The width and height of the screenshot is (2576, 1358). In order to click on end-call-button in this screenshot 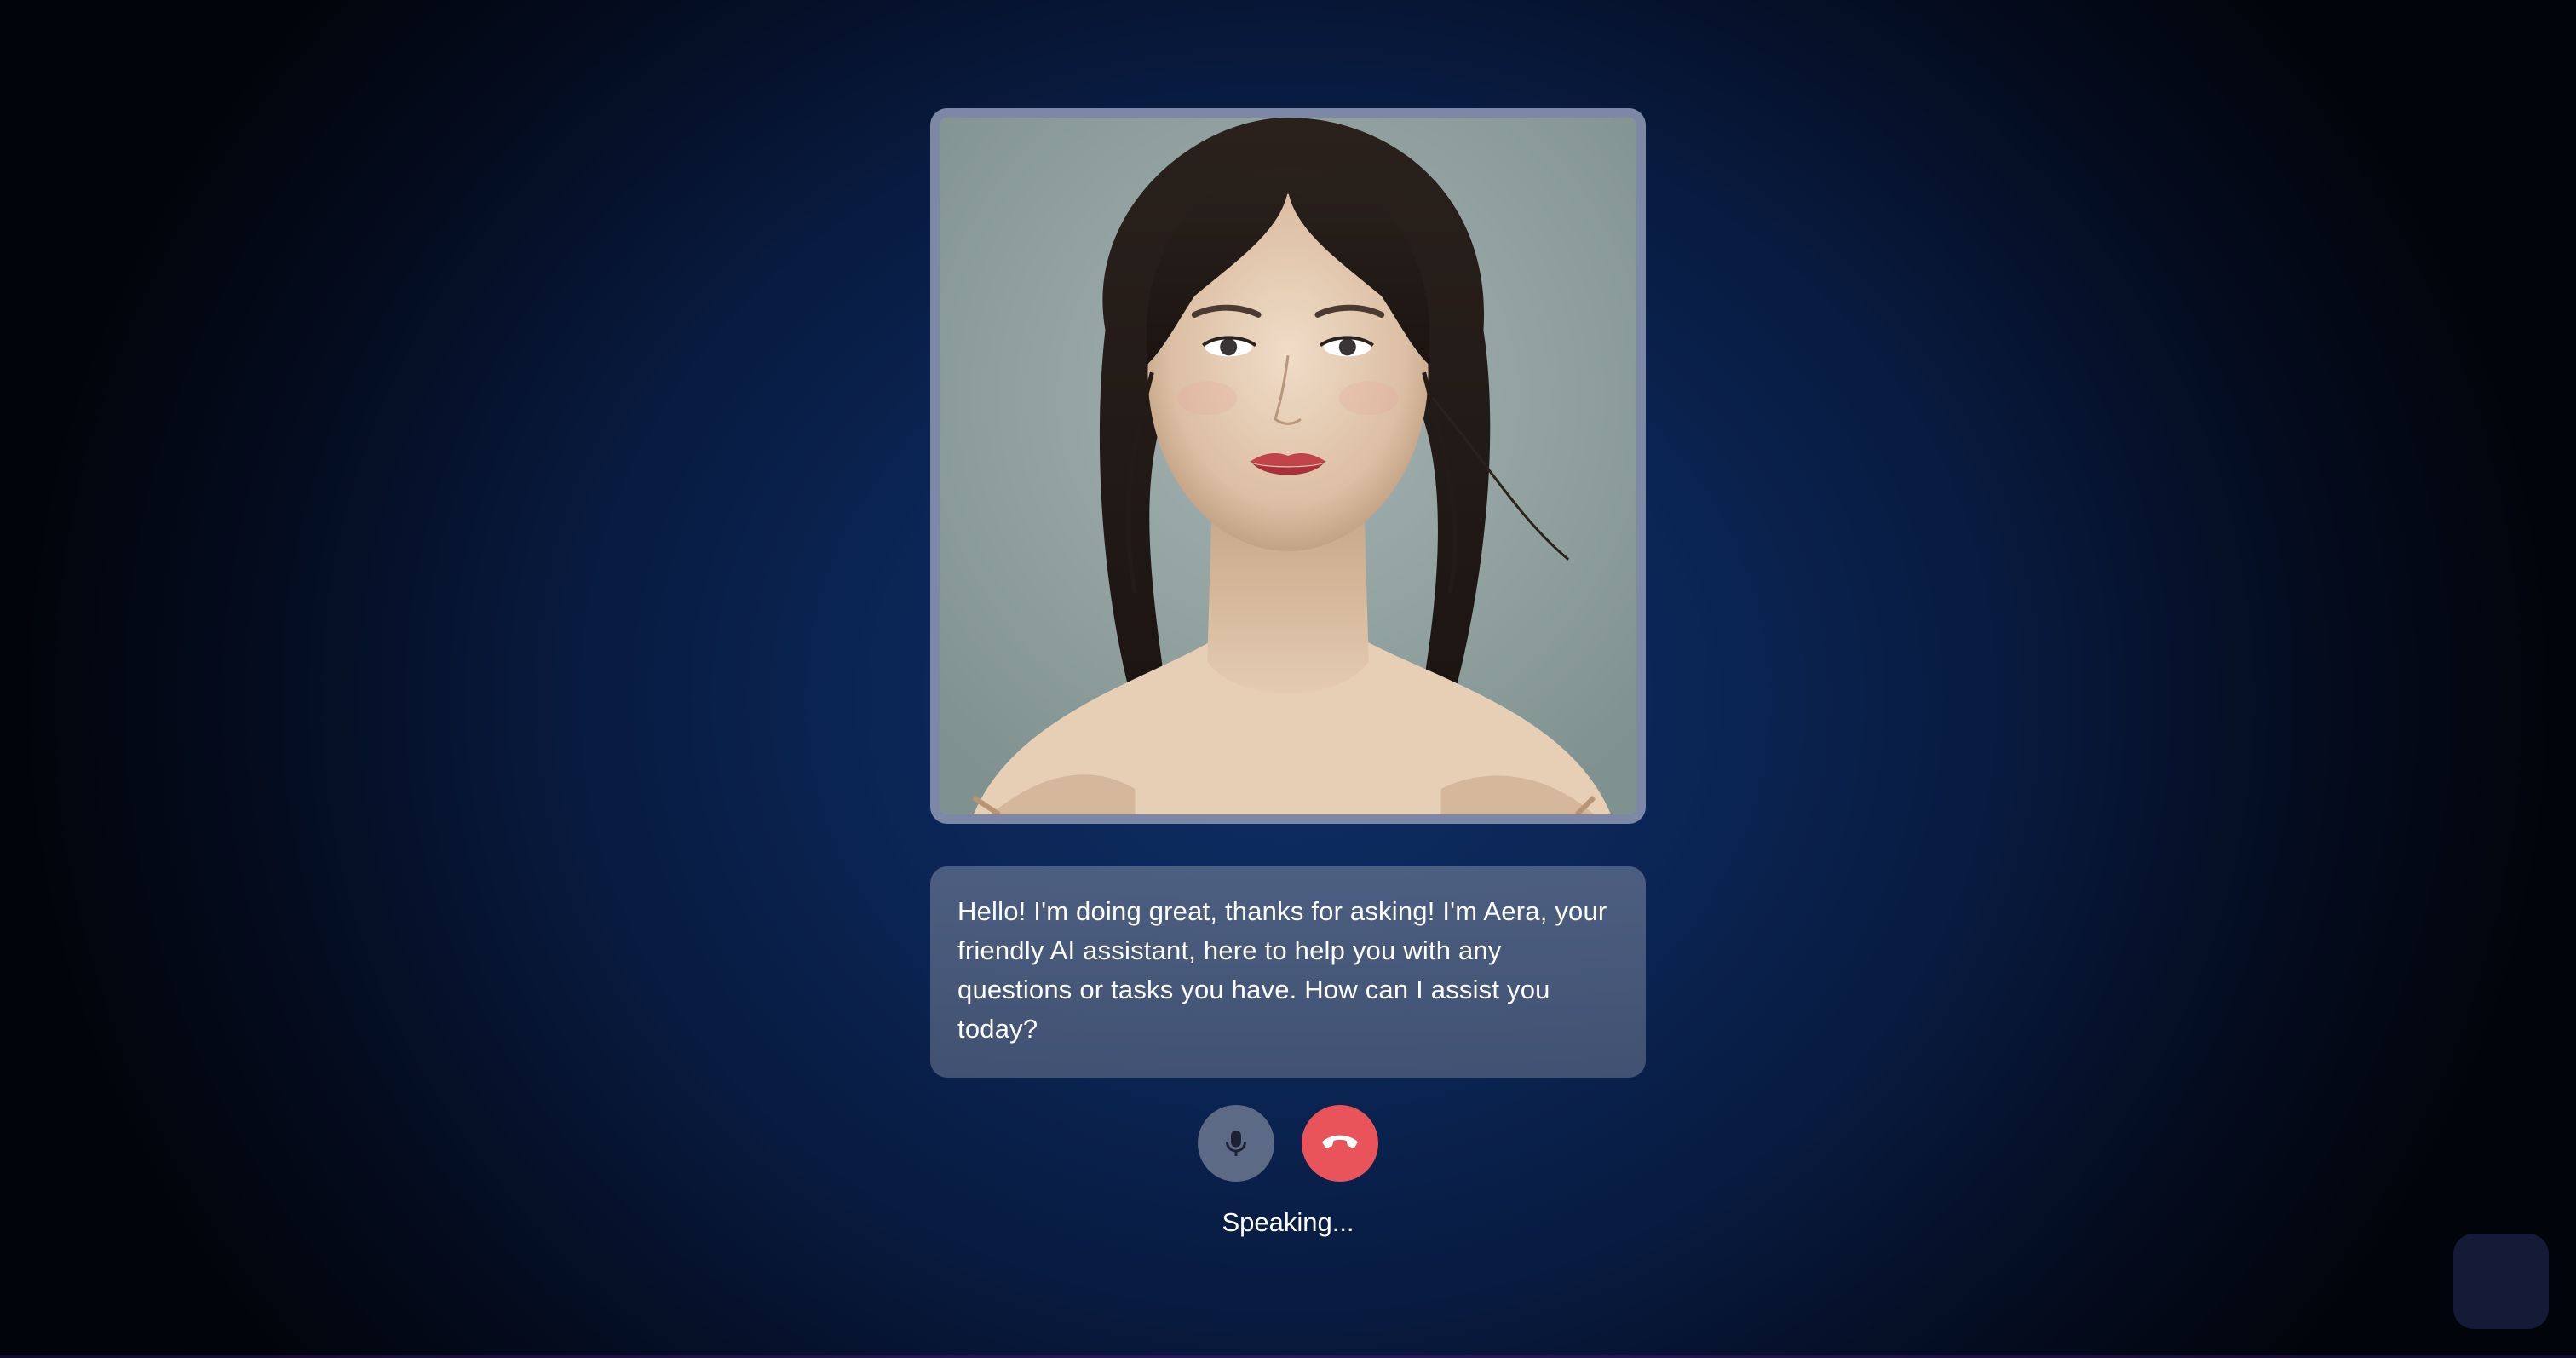, I will do `click(1340, 1144)`.